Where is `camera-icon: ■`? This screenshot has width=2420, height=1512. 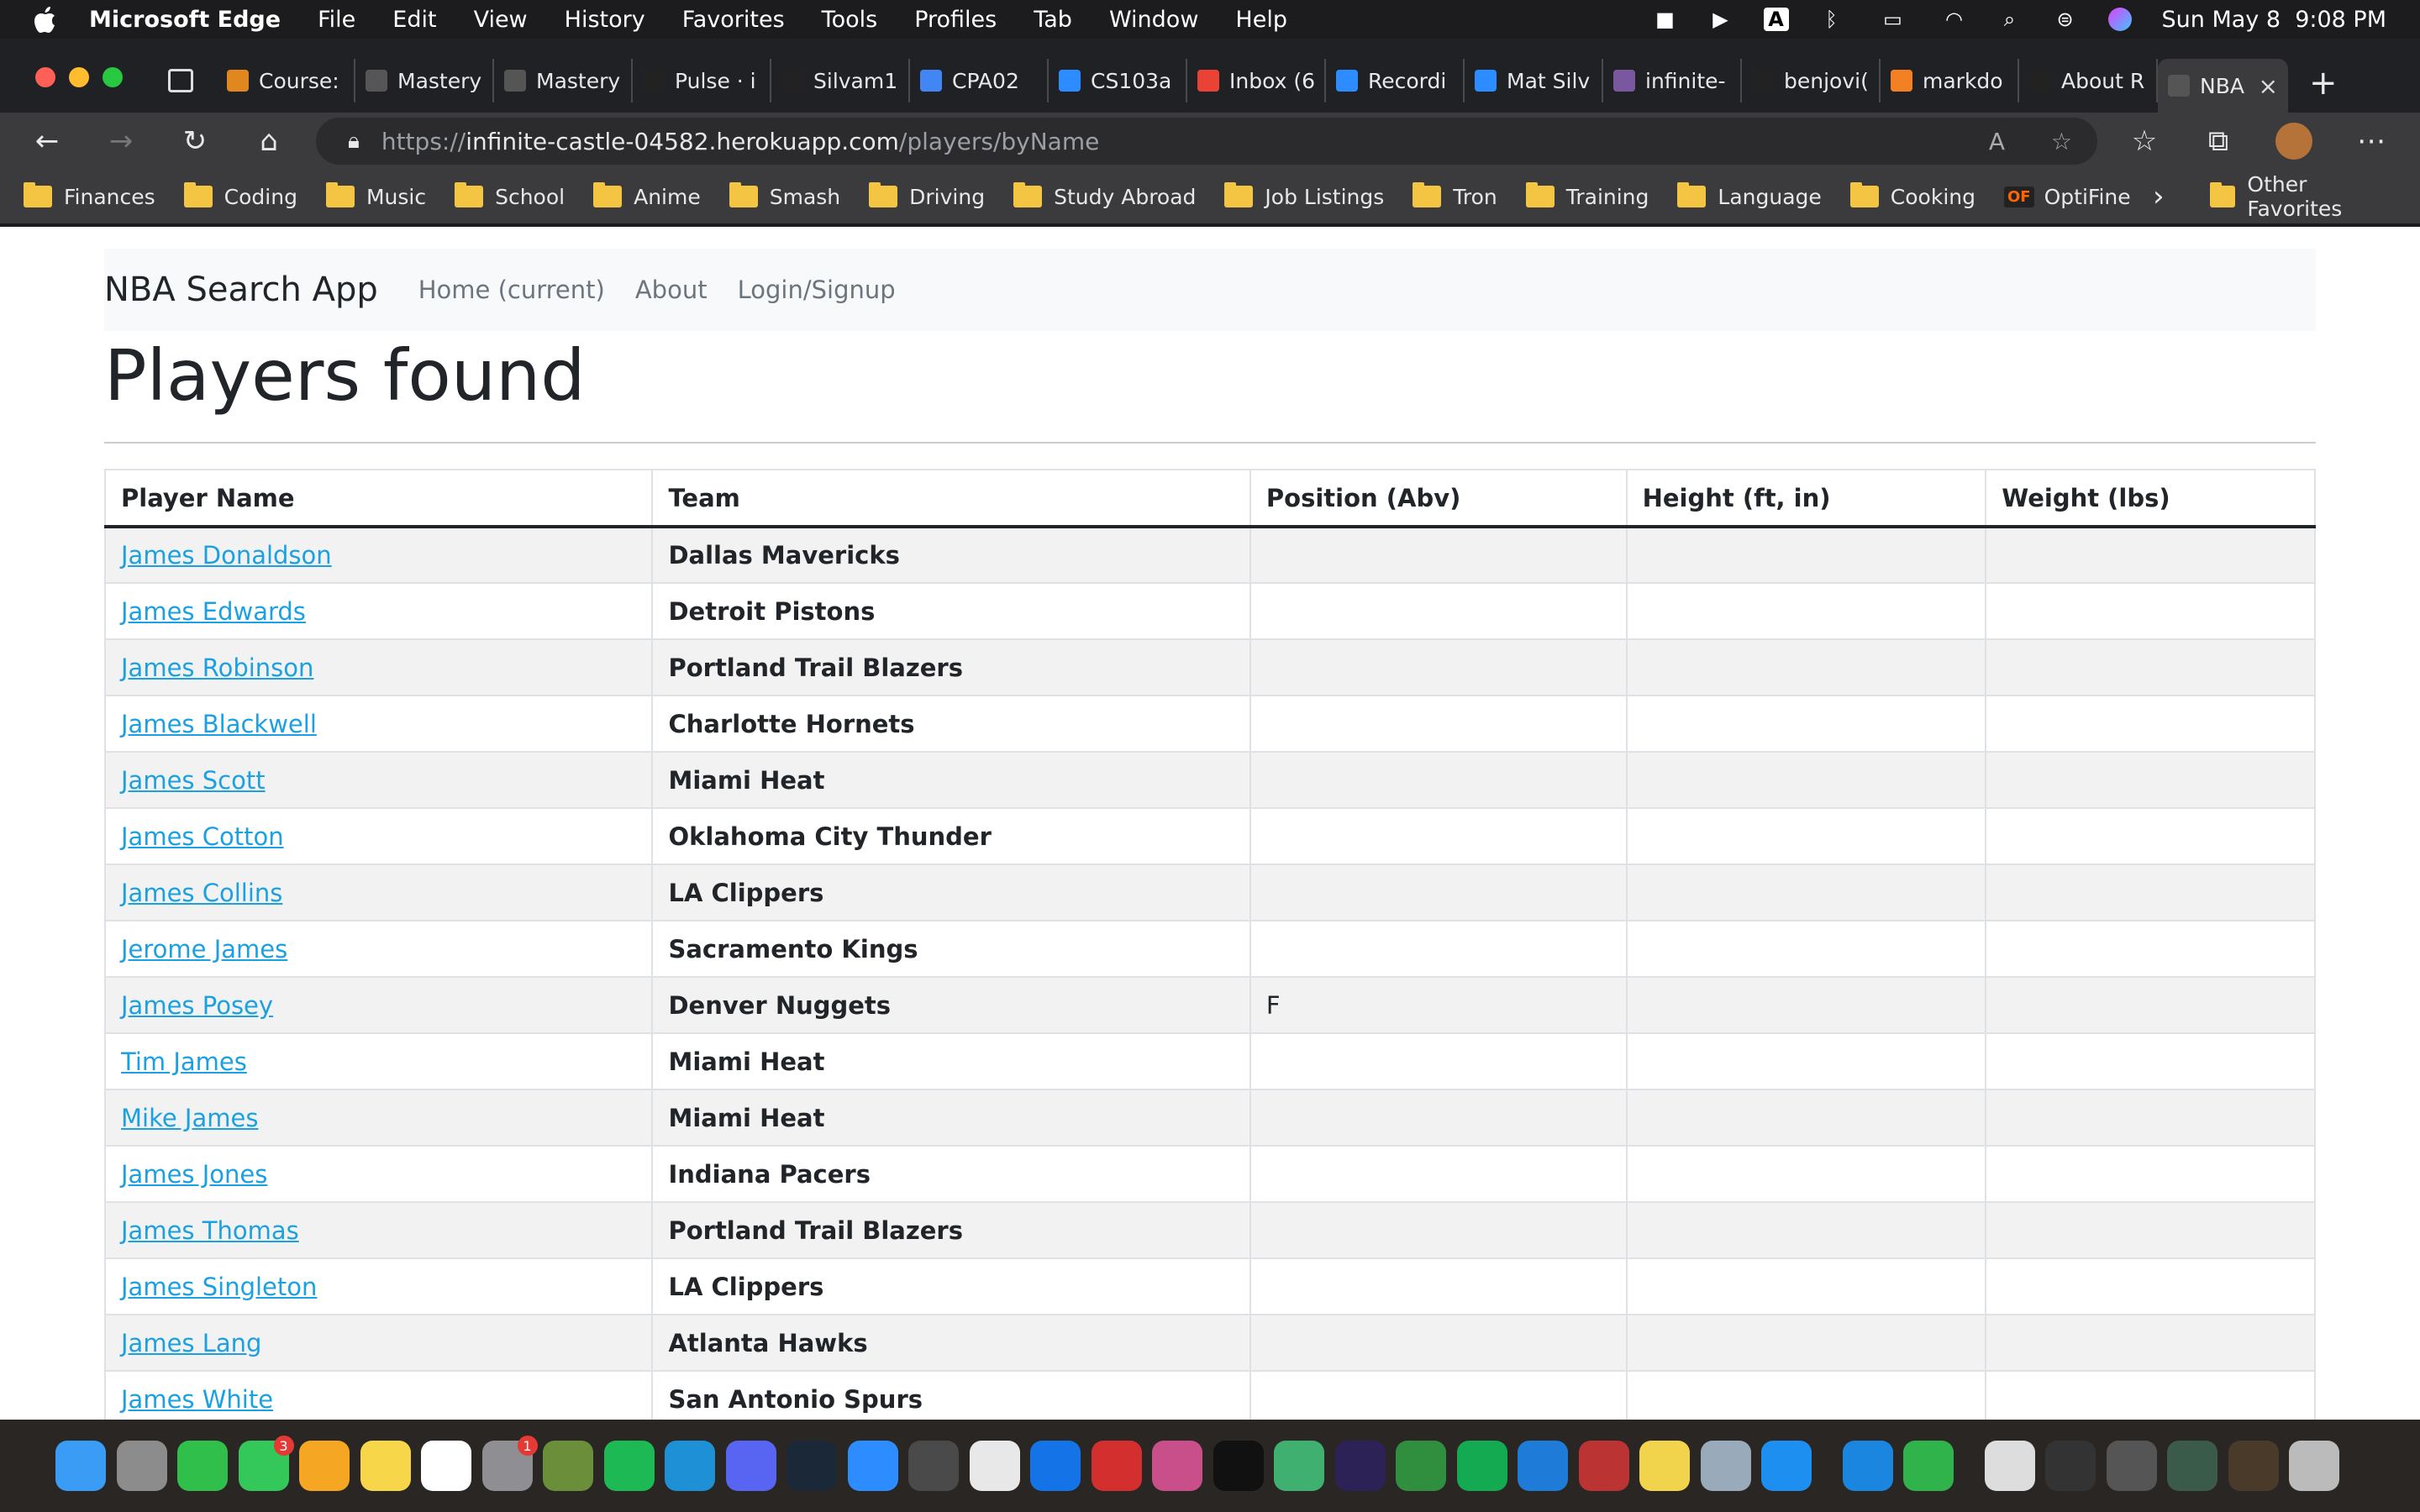
camera-icon: ■ is located at coordinates (1665, 19).